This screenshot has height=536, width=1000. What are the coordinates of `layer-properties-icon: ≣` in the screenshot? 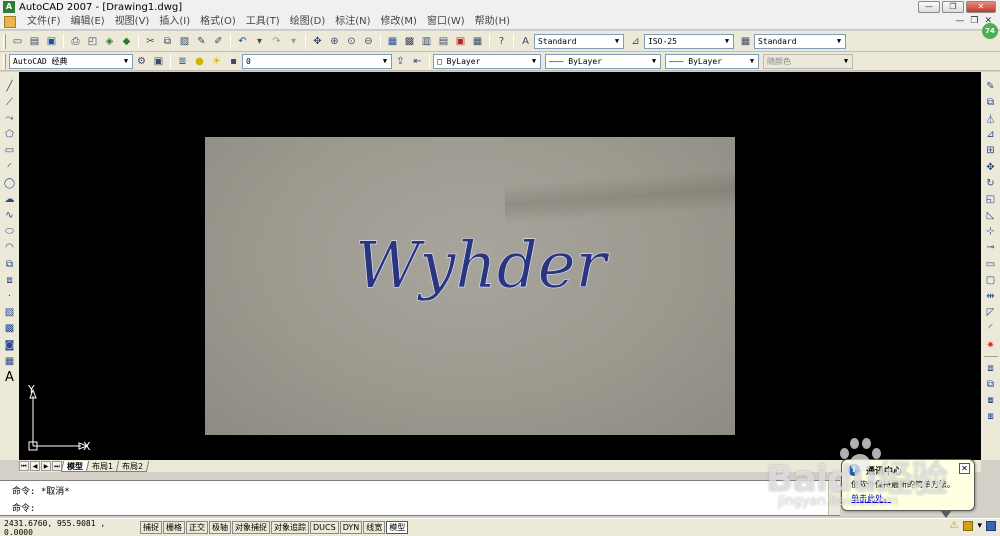 It's located at (182, 61).